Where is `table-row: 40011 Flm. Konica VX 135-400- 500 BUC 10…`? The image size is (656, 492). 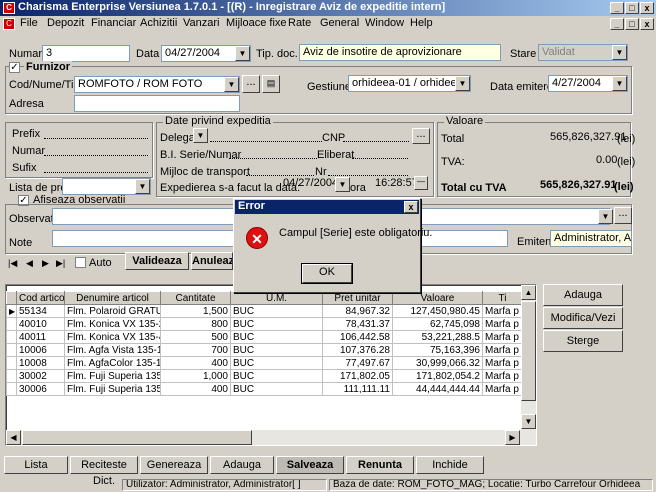
table-row: 40011 Flm. Konica VX 135-400- 500 BUC 10… is located at coordinates (264, 337).